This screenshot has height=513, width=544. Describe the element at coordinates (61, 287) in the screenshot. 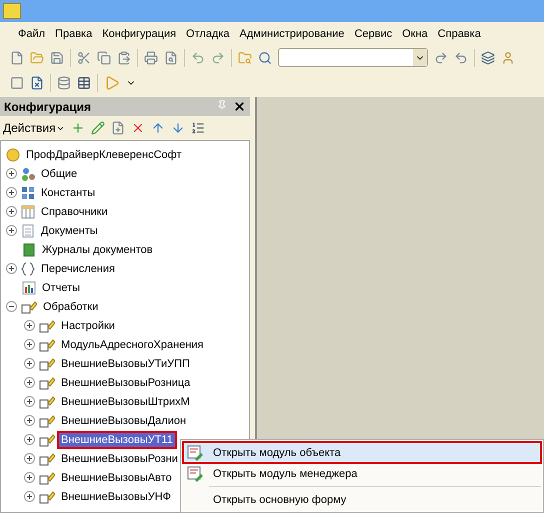

I see `tree-item: Отчеты` at that location.